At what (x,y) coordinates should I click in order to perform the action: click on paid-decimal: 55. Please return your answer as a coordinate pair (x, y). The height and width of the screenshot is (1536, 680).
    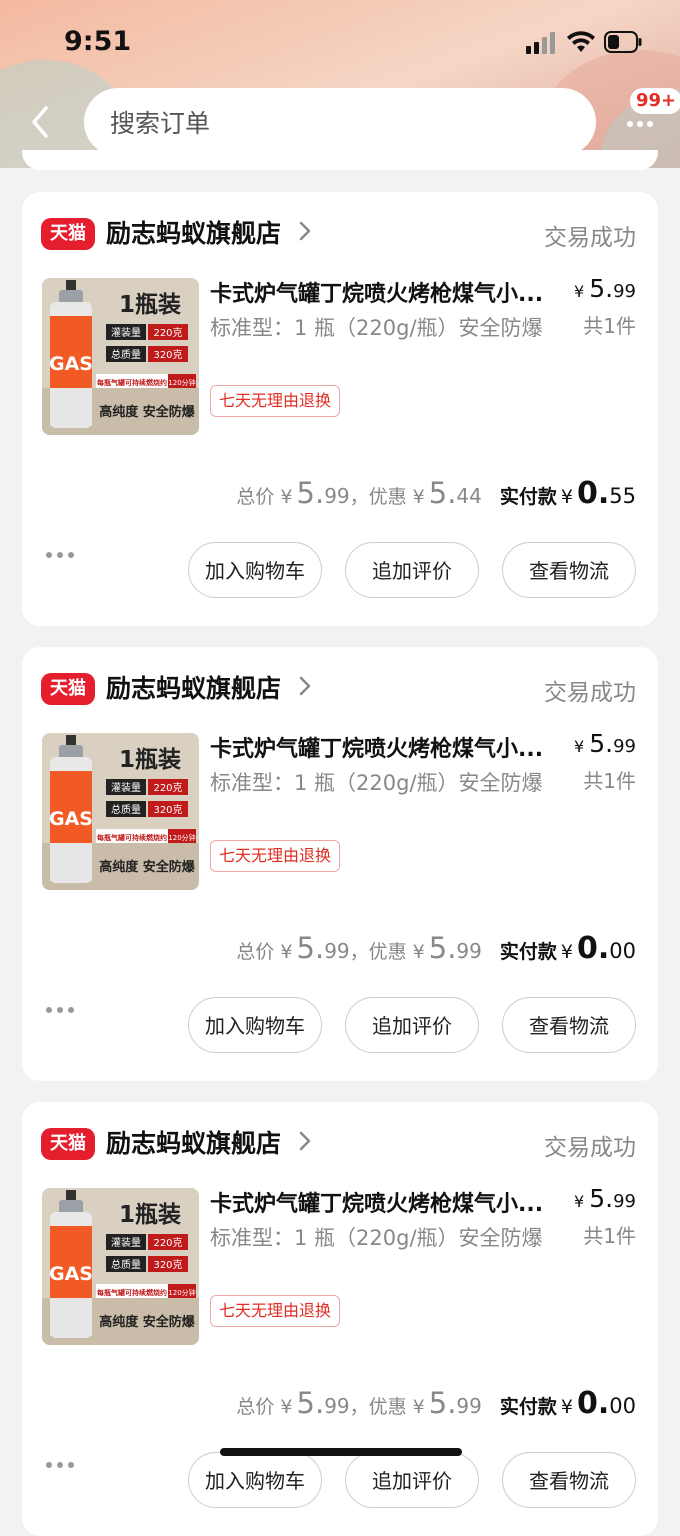
    Looking at the image, I should click on (622, 496).